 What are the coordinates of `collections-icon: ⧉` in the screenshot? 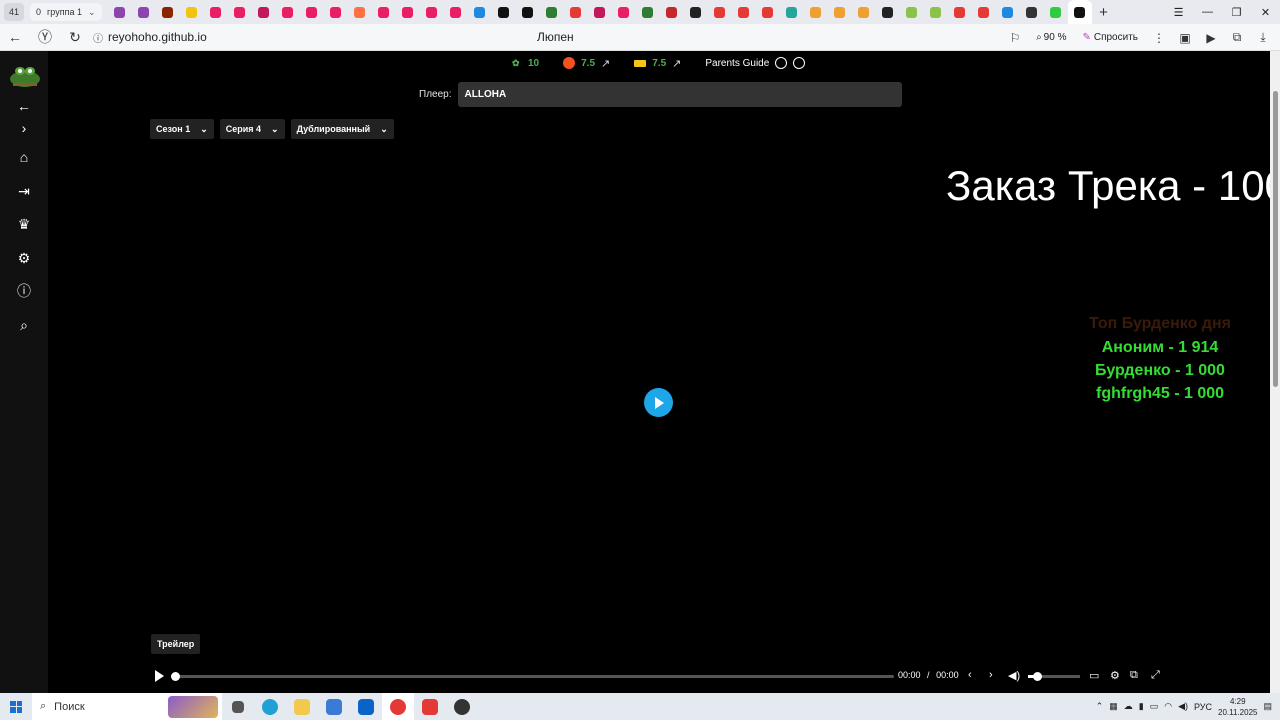 It's located at (1237, 38).